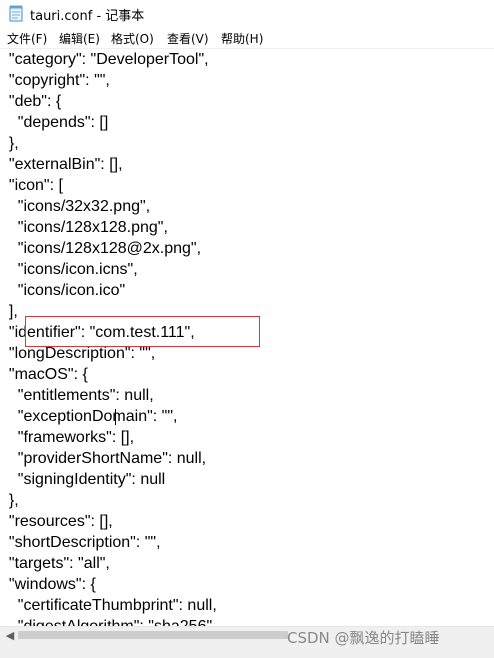 This screenshot has width=494, height=658. I want to click on code-line: "copyright": "",, so click(55, 80).